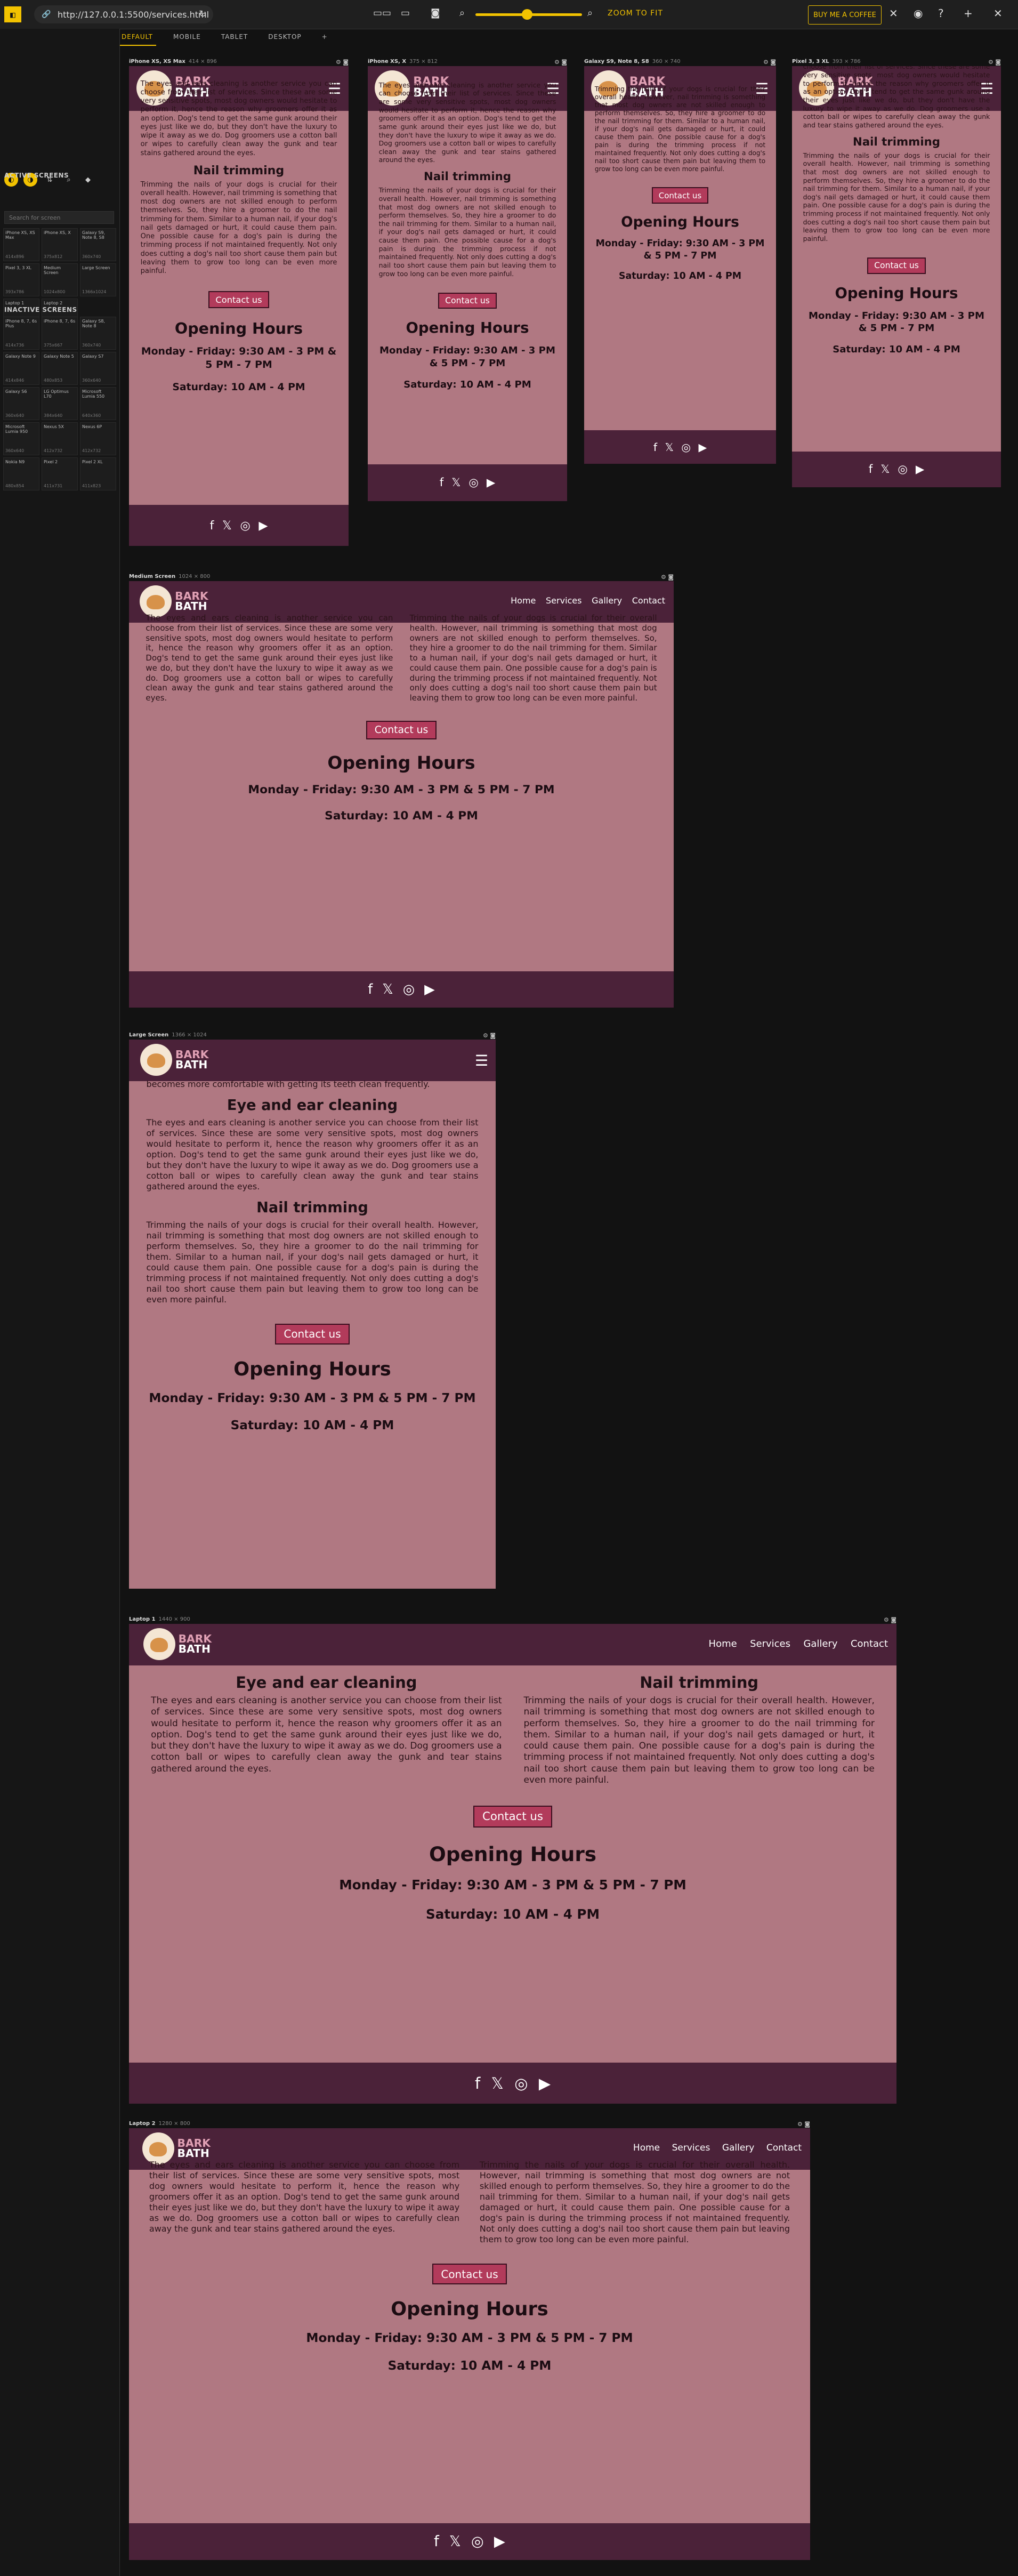 This screenshot has height=2576, width=1018. Describe the element at coordinates (60, 403) in the screenshot. I see `inactive-screen-card: LG Optimus L70 384x640` at that location.